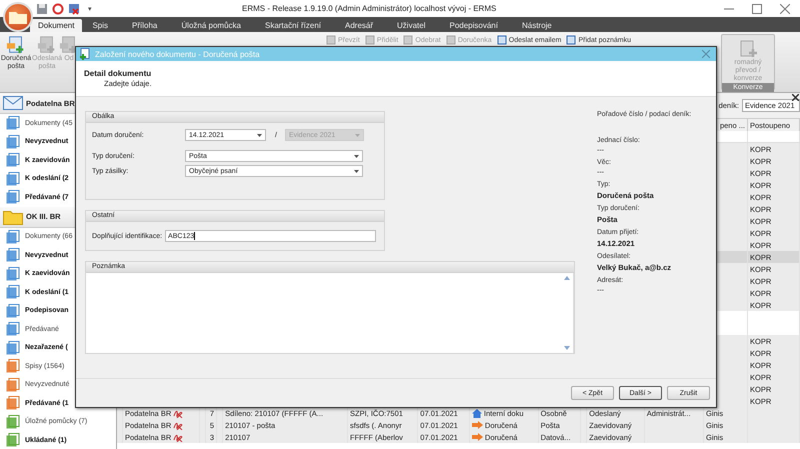 The width and height of the screenshot is (800, 449). What do you see at coordinates (537, 25) in the screenshot?
I see `menu-tab: Nástroje` at bounding box center [537, 25].